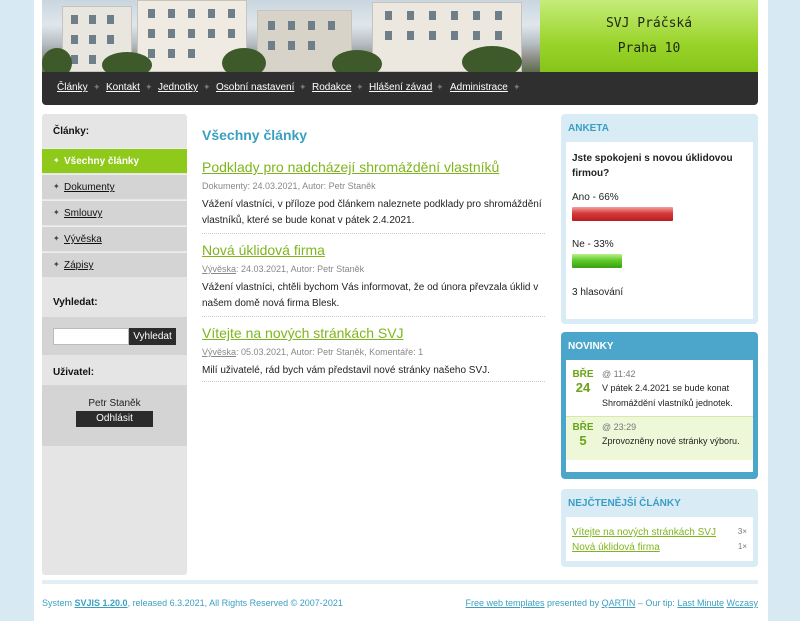 The height and width of the screenshot is (621, 800). I want to click on logout-button: Odhlásit, so click(114, 419).